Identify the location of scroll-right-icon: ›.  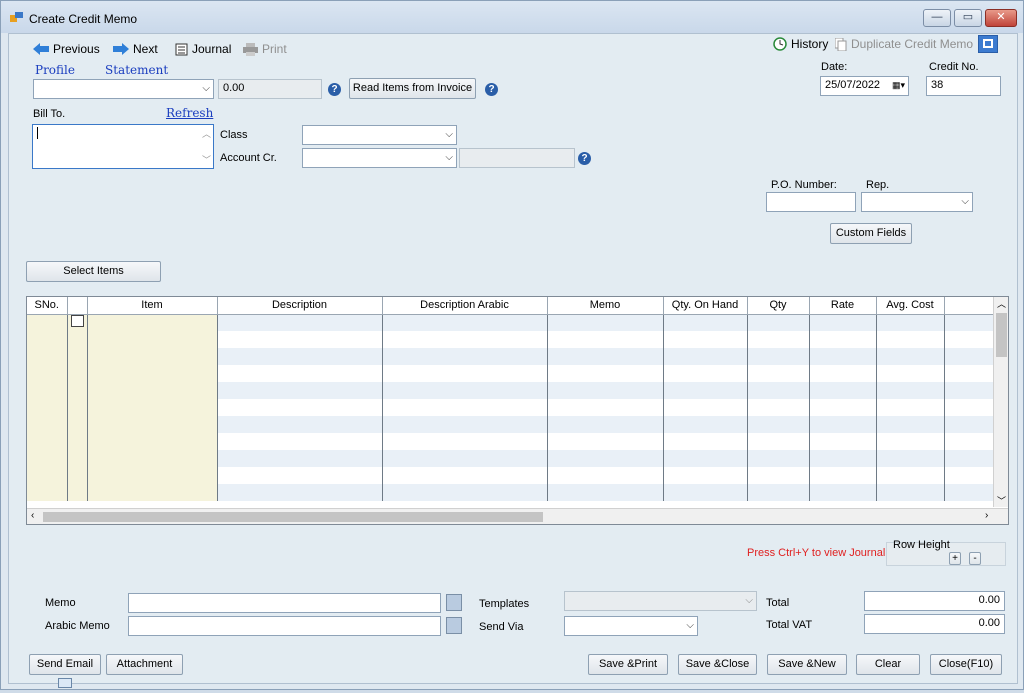
(986, 515).